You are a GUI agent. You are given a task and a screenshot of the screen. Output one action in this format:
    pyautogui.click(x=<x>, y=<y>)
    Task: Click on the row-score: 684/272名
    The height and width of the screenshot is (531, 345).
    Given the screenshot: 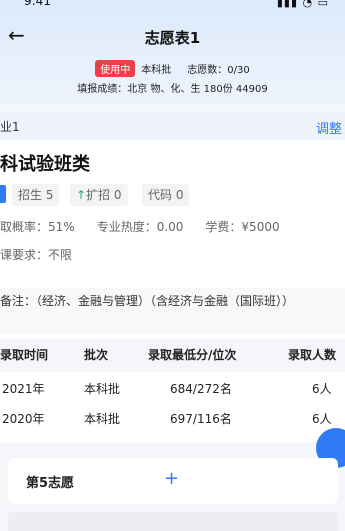 What is the action you would take?
    pyautogui.click(x=201, y=389)
    